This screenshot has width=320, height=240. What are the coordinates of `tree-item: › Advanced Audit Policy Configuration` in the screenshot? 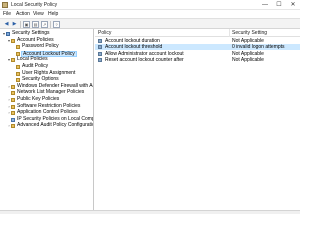 It's located at (47, 125).